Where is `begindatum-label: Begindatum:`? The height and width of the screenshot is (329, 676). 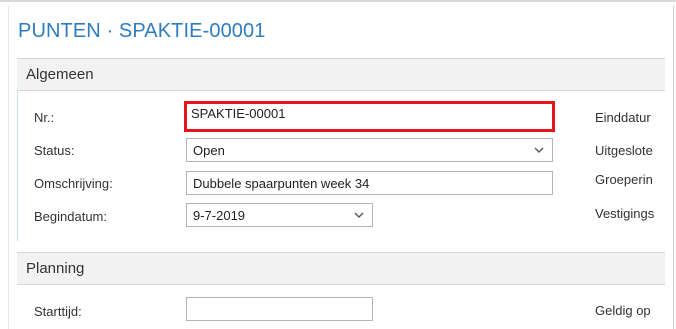 begindatum-label: Begindatum: is located at coordinates (70, 216).